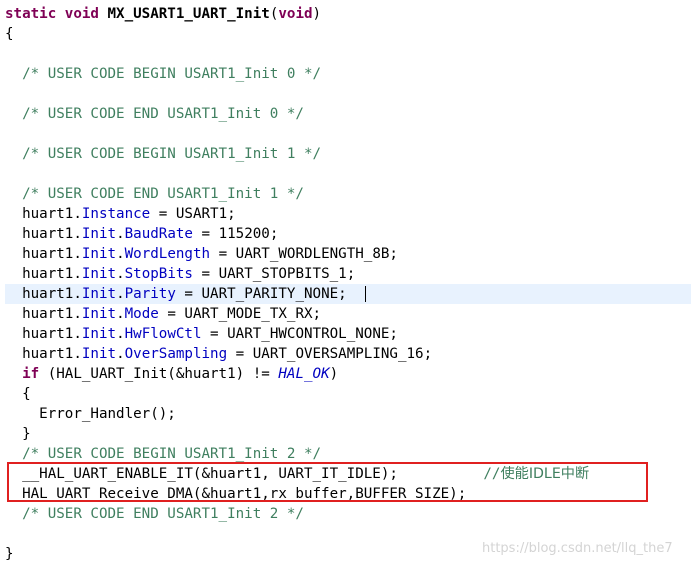  What do you see at coordinates (9, 554) in the screenshot?
I see `code-line-28: }` at bounding box center [9, 554].